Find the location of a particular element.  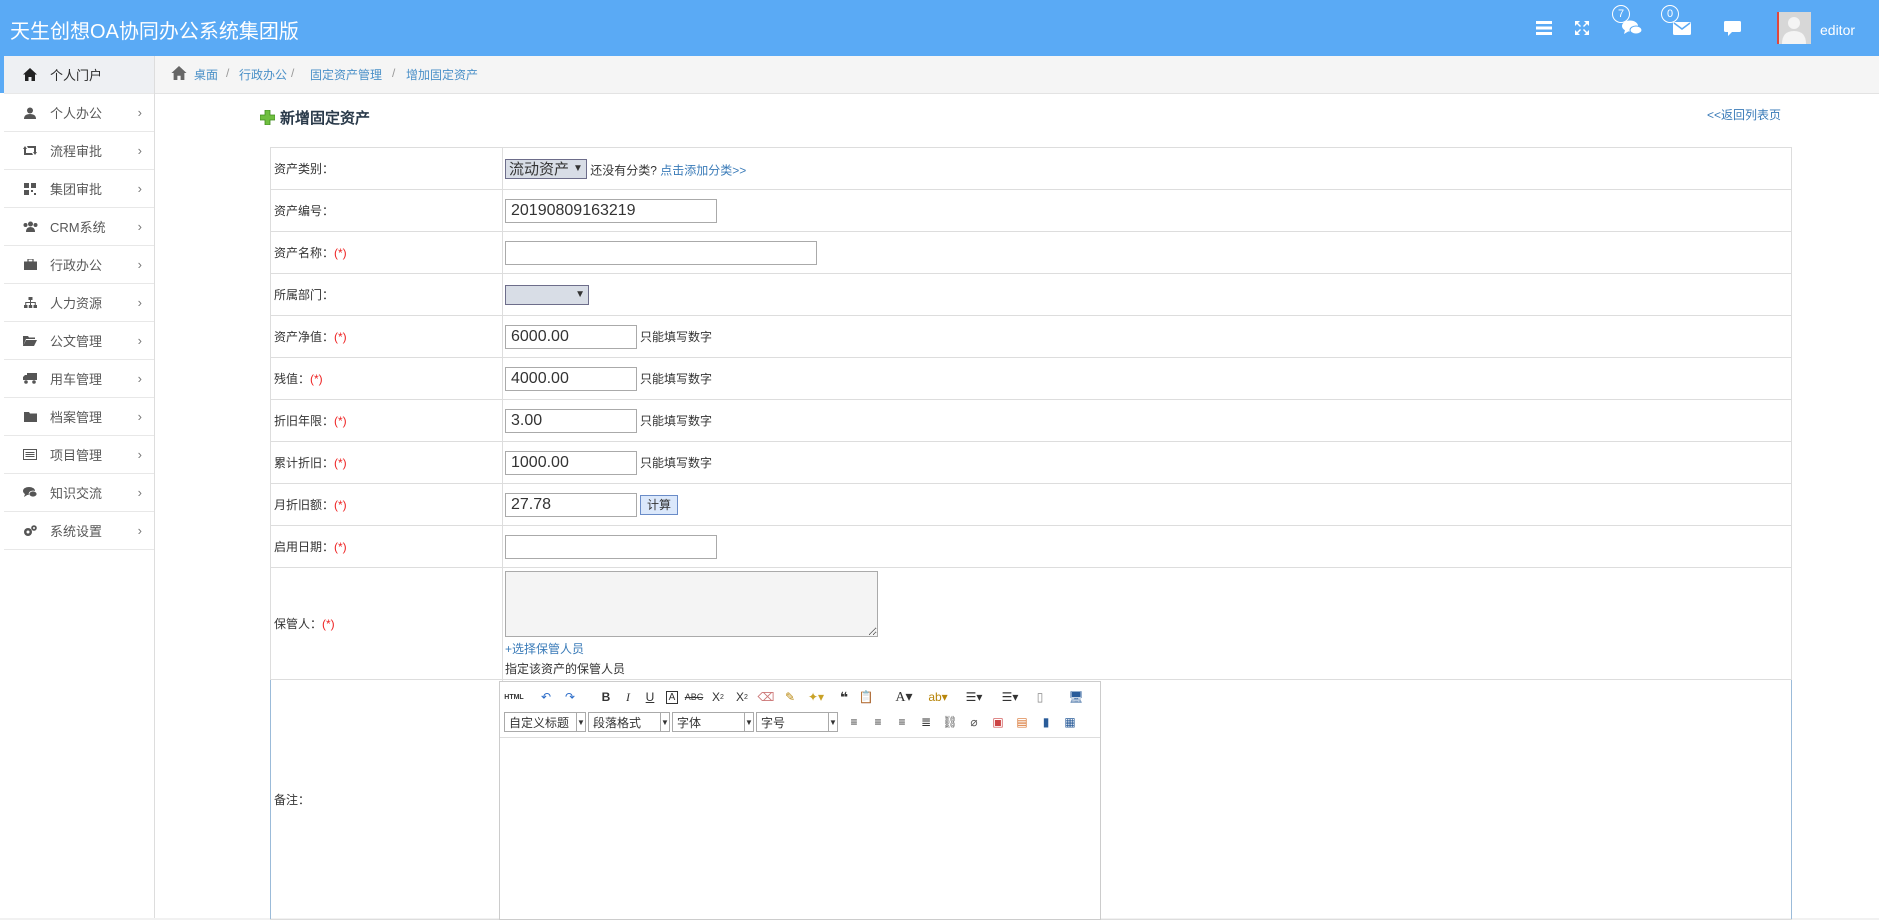

calculate-button: 计算 is located at coordinates (659, 504).